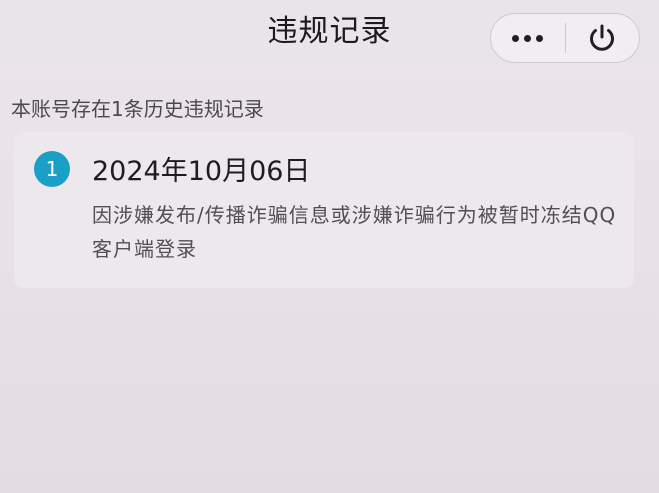 This screenshot has height=493, width=659. I want to click on close-button, so click(603, 38).